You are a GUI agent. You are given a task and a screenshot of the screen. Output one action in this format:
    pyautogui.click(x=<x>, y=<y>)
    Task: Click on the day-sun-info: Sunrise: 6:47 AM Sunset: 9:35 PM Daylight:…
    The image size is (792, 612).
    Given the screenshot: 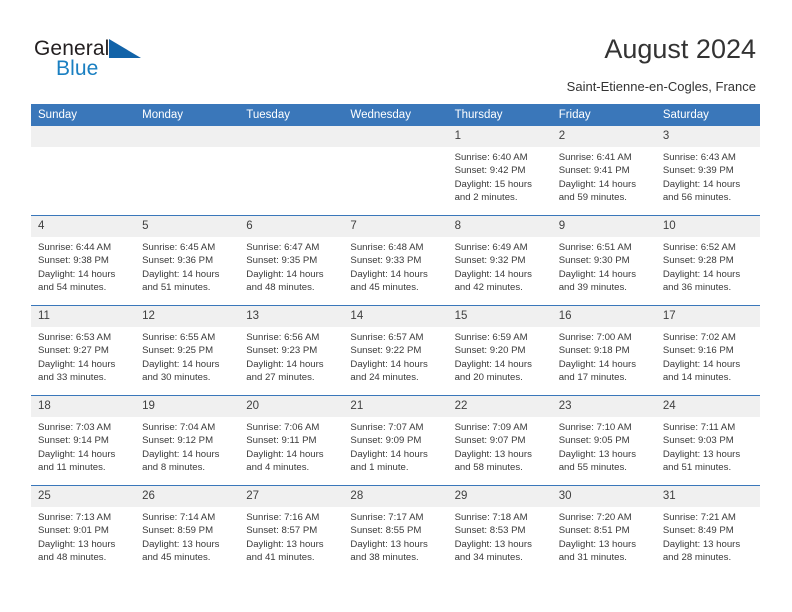 What is the action you would take?
    pyautogui.click(x=291, y=266)
    